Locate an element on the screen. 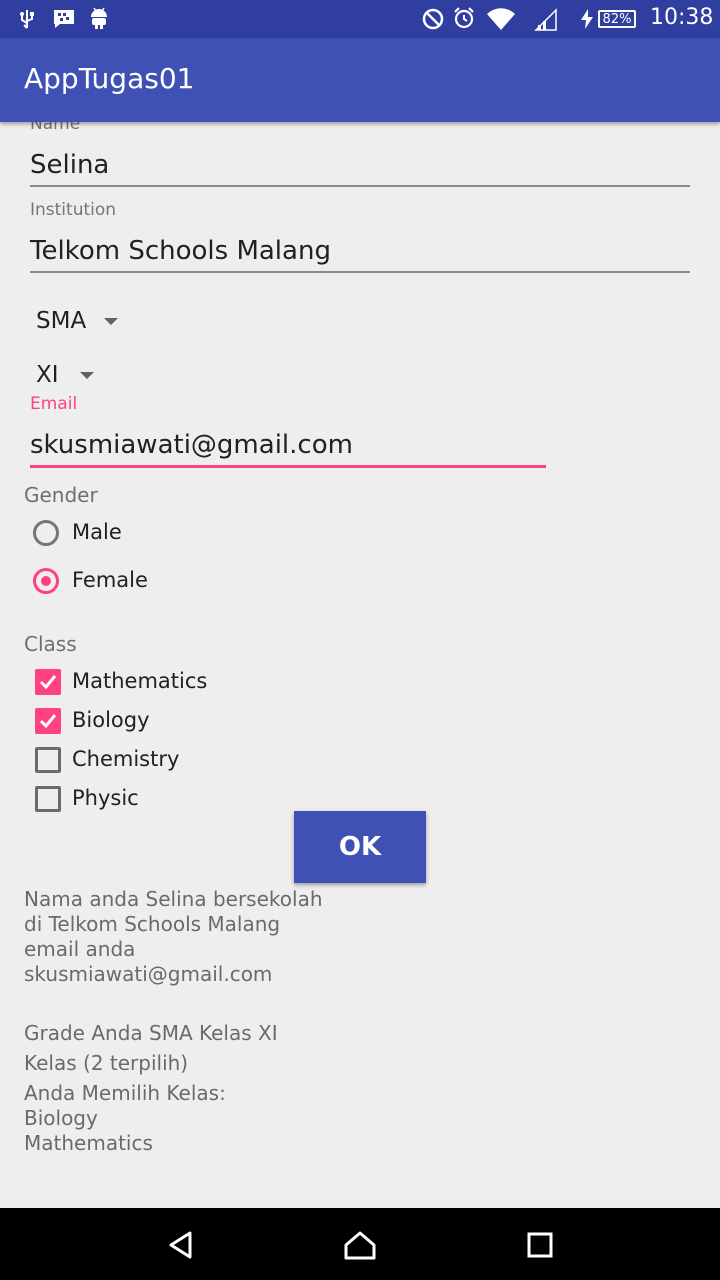 This screenshot has width=720, height=1280. android-icon is located at coordinates (99, 18).